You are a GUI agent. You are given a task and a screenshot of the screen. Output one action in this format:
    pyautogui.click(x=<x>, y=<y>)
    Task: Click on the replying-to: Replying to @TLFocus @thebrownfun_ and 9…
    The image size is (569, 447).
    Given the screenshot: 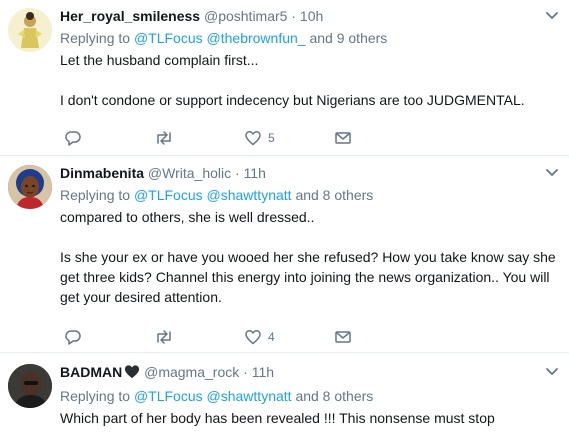 What is the action you would take?
    pyautogui.click(x=309, y=38)
    